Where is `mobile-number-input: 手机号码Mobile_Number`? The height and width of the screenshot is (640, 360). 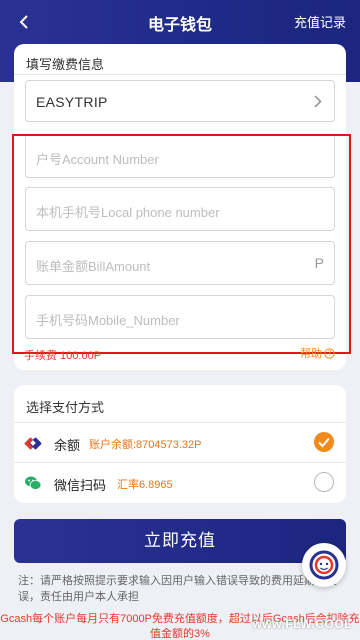
mobile-number-input: 手机号码Mobile_Number is located at coordinates (180, 317).